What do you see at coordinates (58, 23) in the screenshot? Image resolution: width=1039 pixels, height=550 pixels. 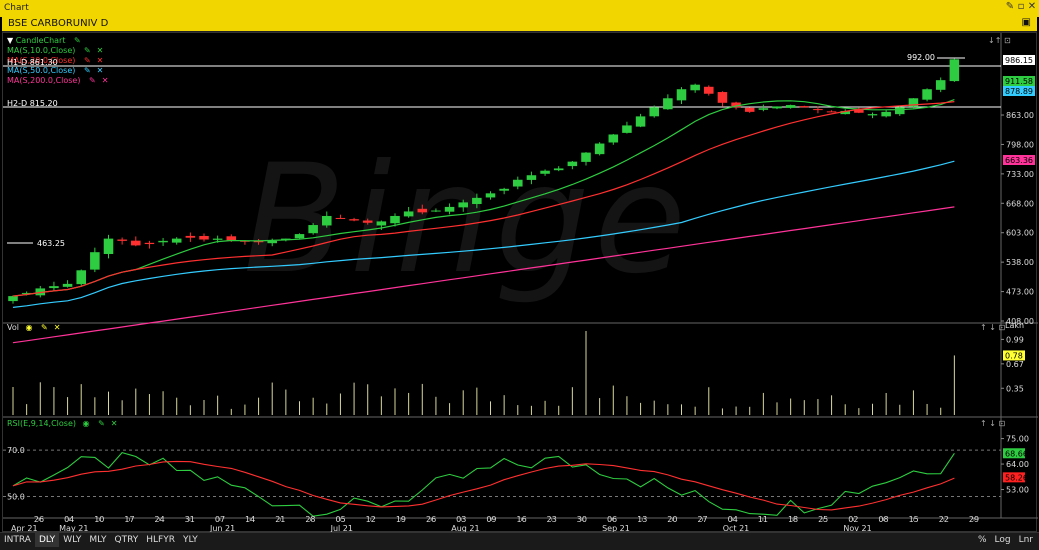 I see `symbol-label: BSE CARBORUNIV D` at bounding box center [58, 23].